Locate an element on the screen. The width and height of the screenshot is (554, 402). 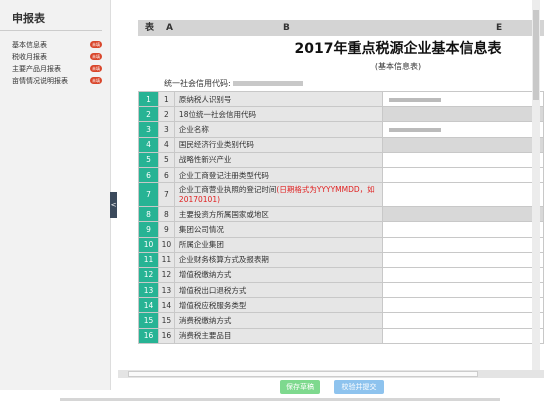
table-row: 5 5 战略性新兴产业 is located at coordinates (341, 159).